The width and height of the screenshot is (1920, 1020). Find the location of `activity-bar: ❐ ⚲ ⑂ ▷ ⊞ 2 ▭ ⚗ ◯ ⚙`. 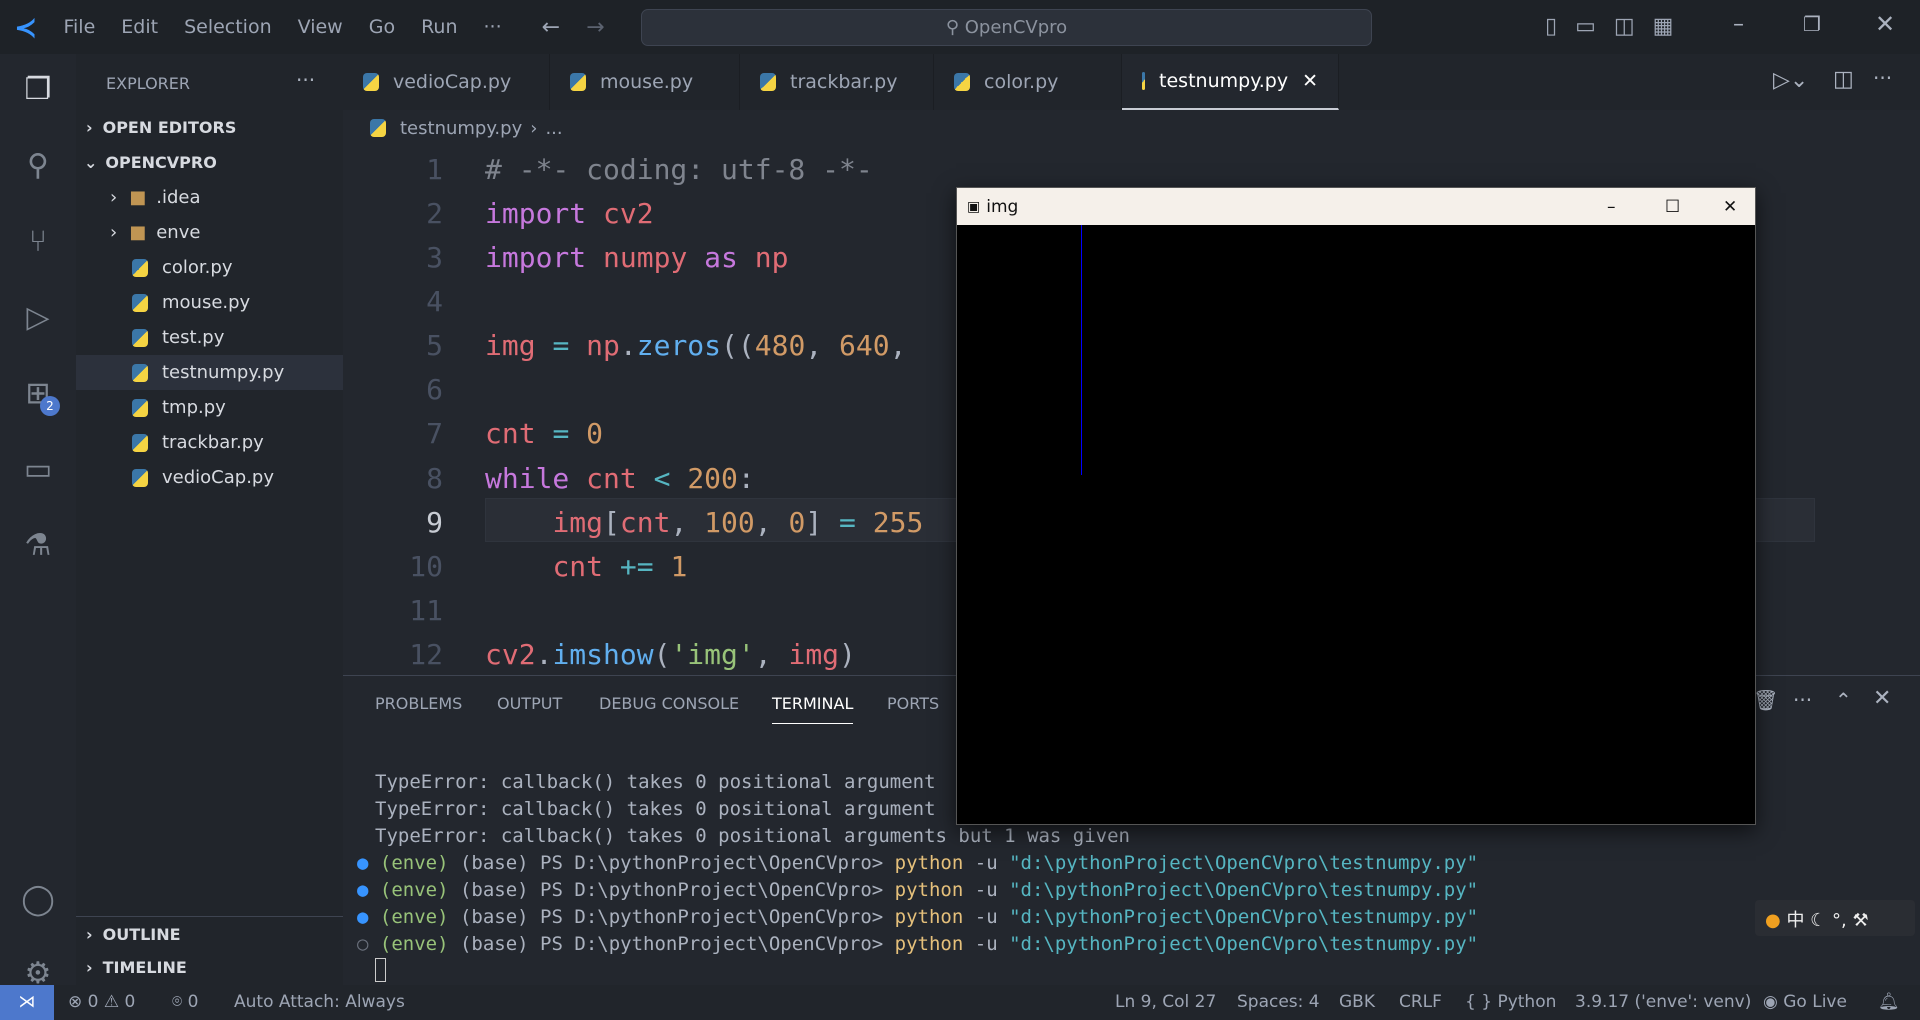

activity-bar: ❐ ⚲ ⑂ ▷ ⊞ 2 ▭ ⚗ ◯ ⚙ is located at coordinates (38, 522).